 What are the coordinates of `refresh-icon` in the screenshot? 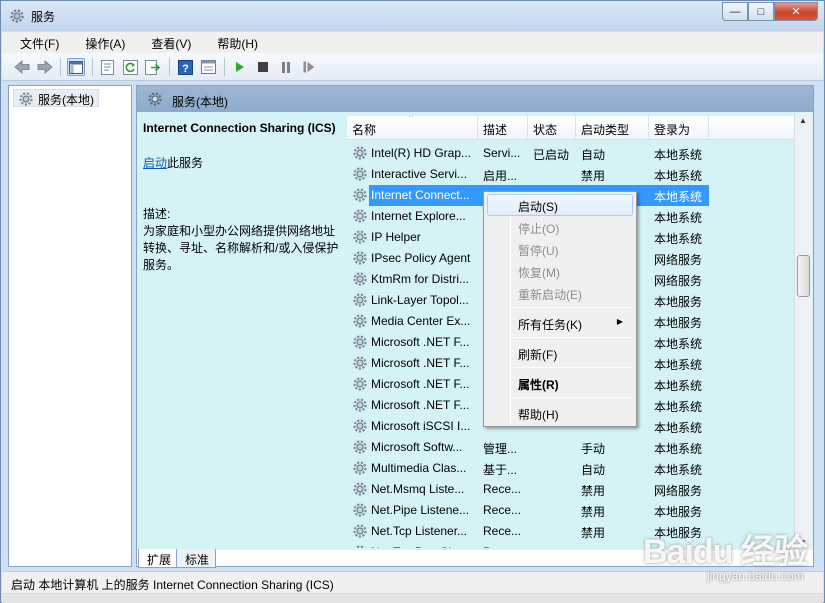 It's located at (130, 67).